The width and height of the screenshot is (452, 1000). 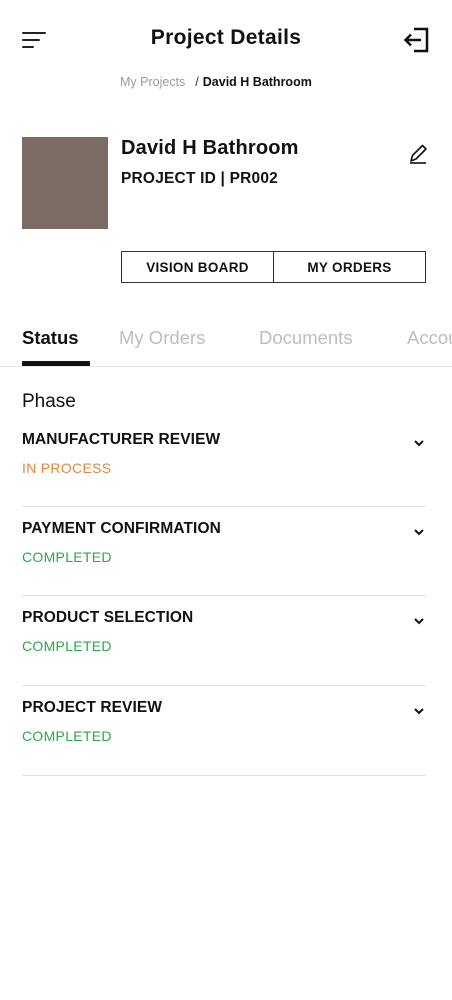 I want to click on project-actions: VISION BOARD MY ORDERS, so click(x=273, y=267).